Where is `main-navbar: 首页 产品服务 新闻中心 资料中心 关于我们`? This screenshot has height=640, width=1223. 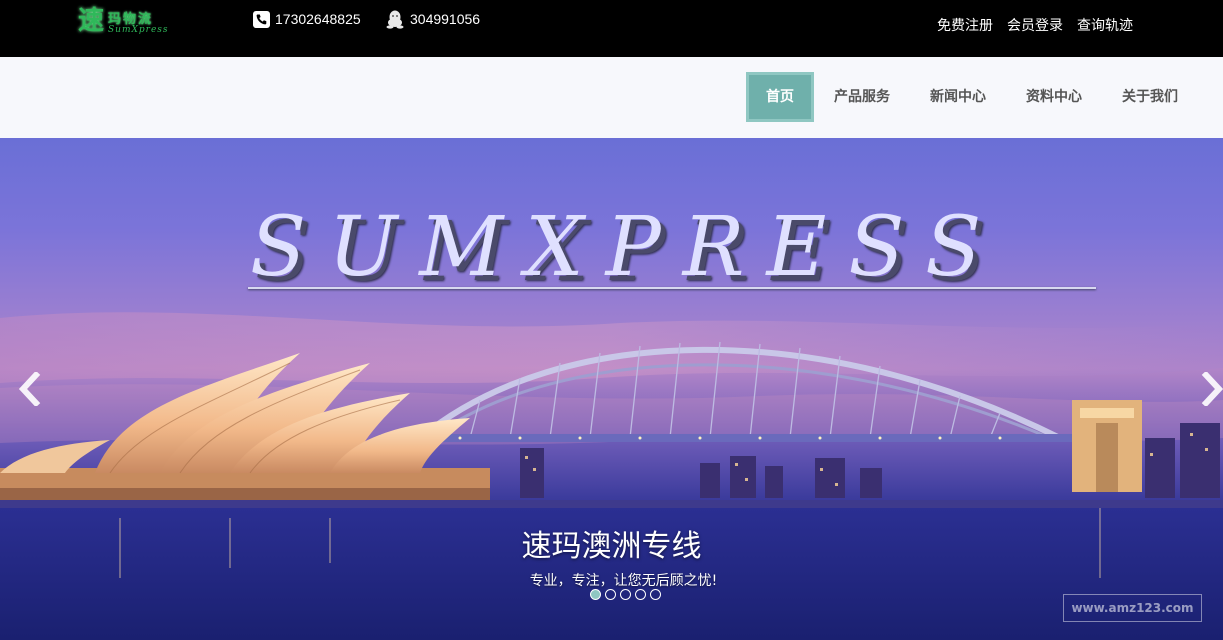
main-navbar: 首页 产品服务 新闻中心 资料中心 关于我们 is located at coordinates (611, 97).